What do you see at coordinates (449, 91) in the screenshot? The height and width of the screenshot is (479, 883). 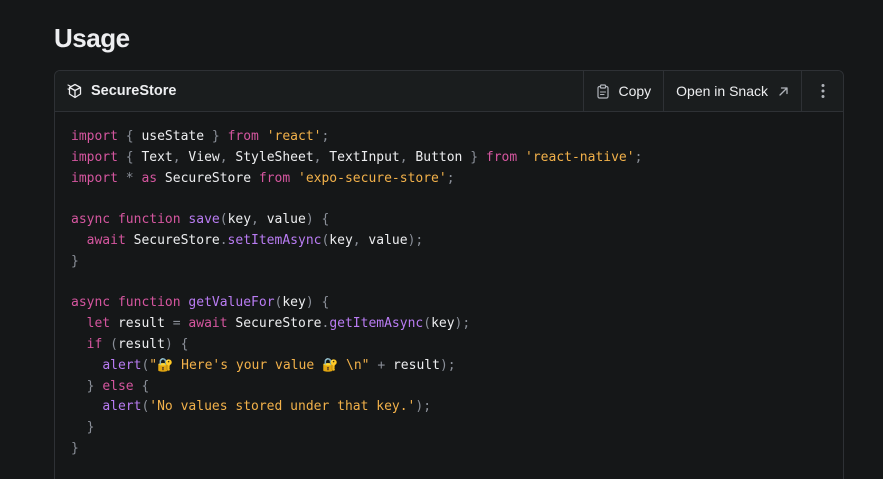 I see `code-block-header: SecureStore Copy Open in Snack` at bounding box center [449, 91].